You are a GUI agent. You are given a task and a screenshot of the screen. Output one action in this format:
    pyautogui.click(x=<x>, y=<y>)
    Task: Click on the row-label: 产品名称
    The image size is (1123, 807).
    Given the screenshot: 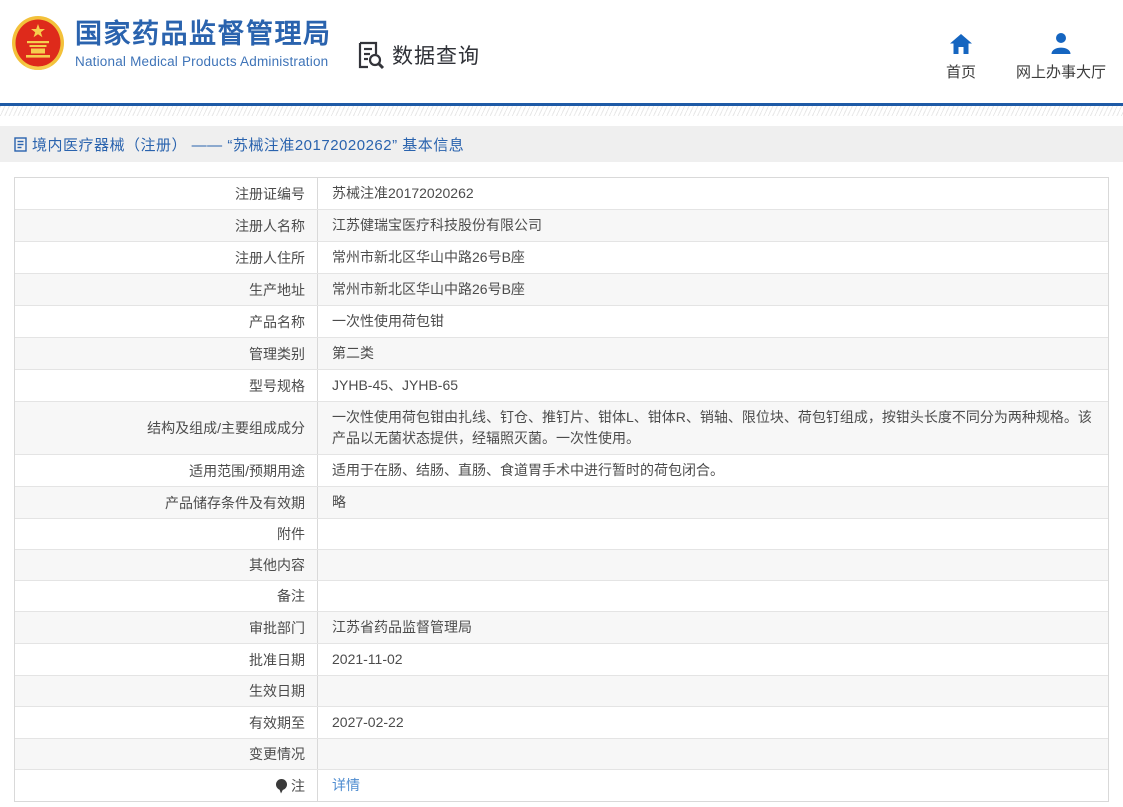 What is the action you would take?
    pyautogui.click(x=166, y=321)
    